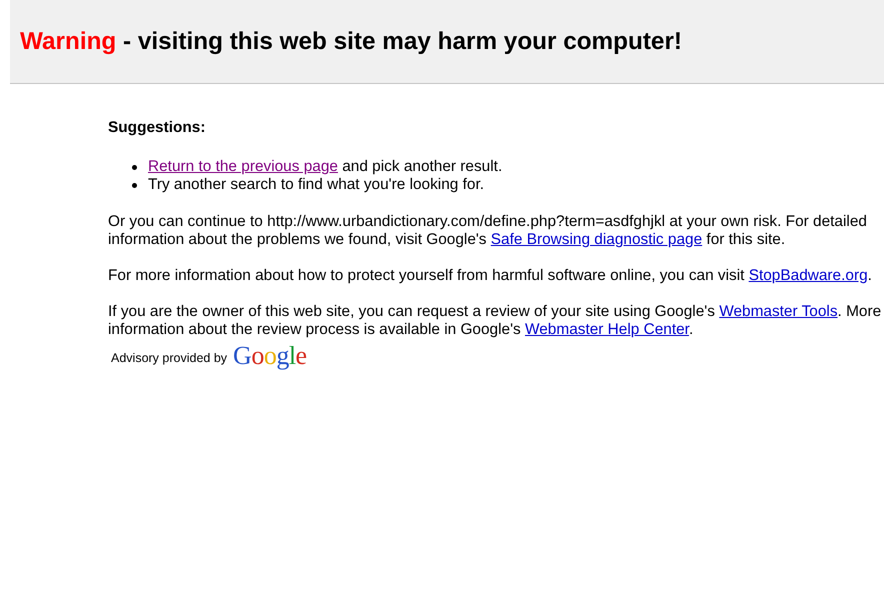  I want to click on link: Webmaster Tools, so click(778, 311).